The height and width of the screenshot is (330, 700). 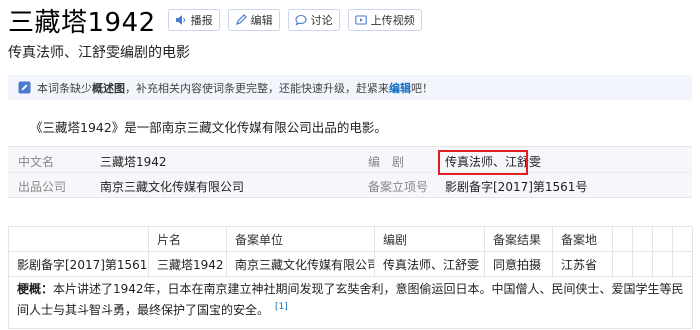 What do you see at coordinates (108, 88) in the screenshot?
I see `notice-bold: 概述图` at bounding box center [108, 88].